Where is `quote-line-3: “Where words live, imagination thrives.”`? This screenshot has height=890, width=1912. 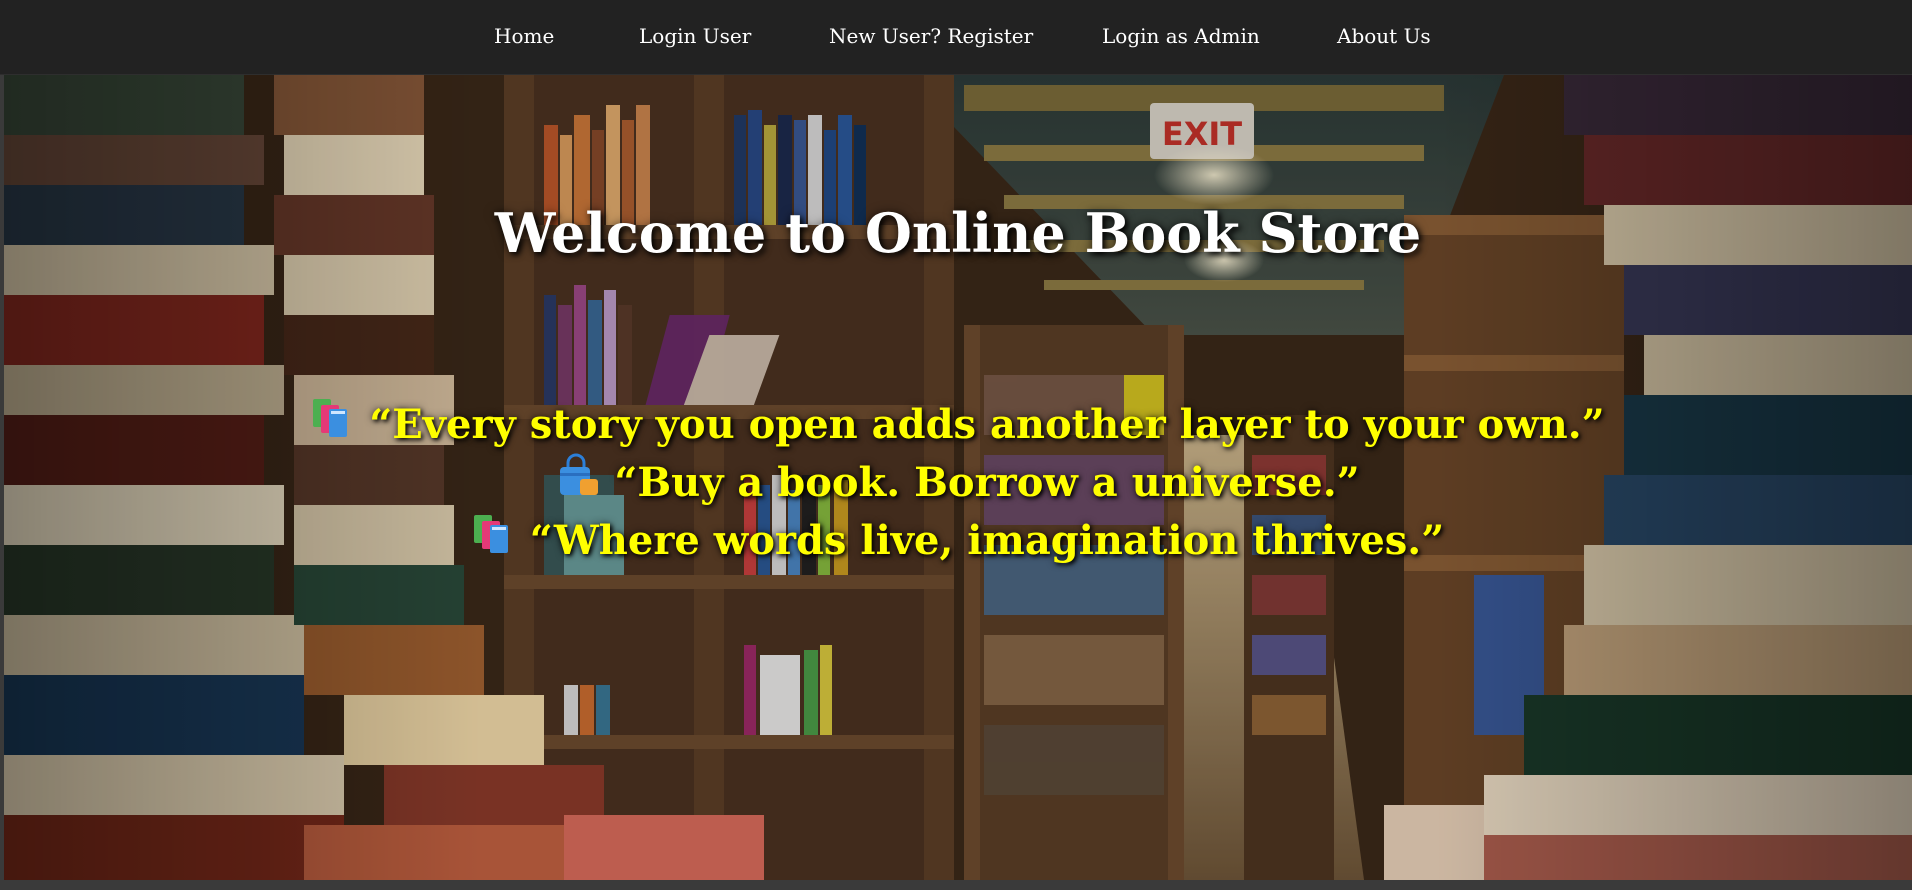
quote-line-3: “Where words live, imagination thrives.” is located at coordinates (958, 543).